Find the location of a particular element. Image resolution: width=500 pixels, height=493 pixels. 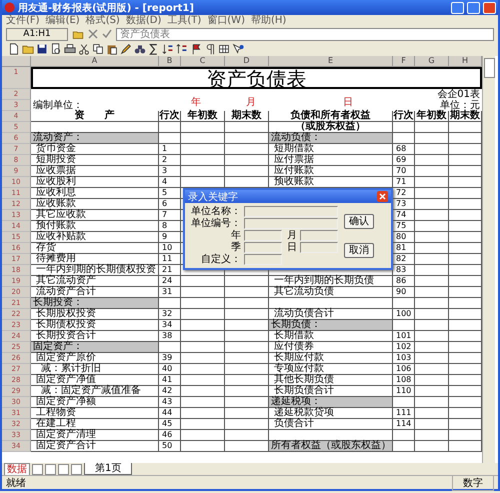

confirm-icon is located at coordinates (107, 34).